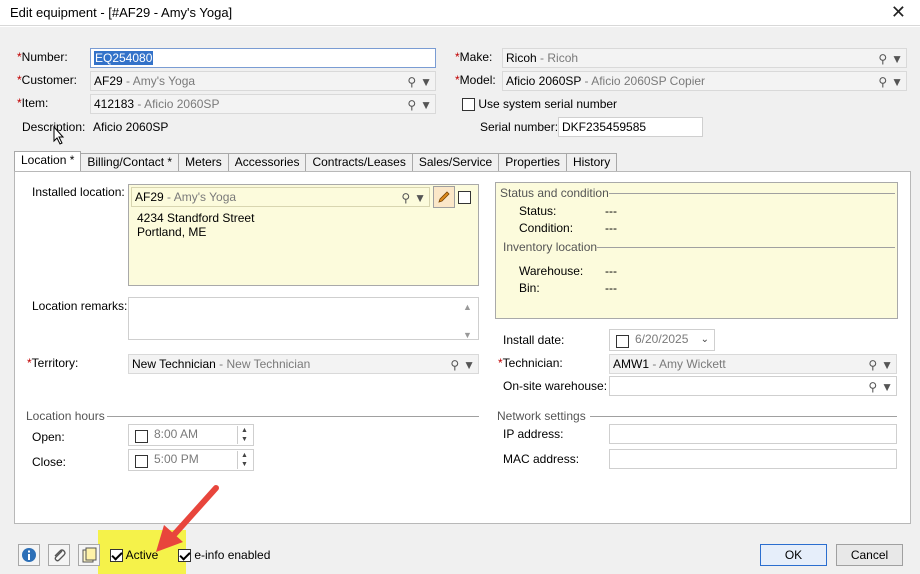 This screenshot has width=920, height=574. I want to click on pencil-icon, so click(444, 197).